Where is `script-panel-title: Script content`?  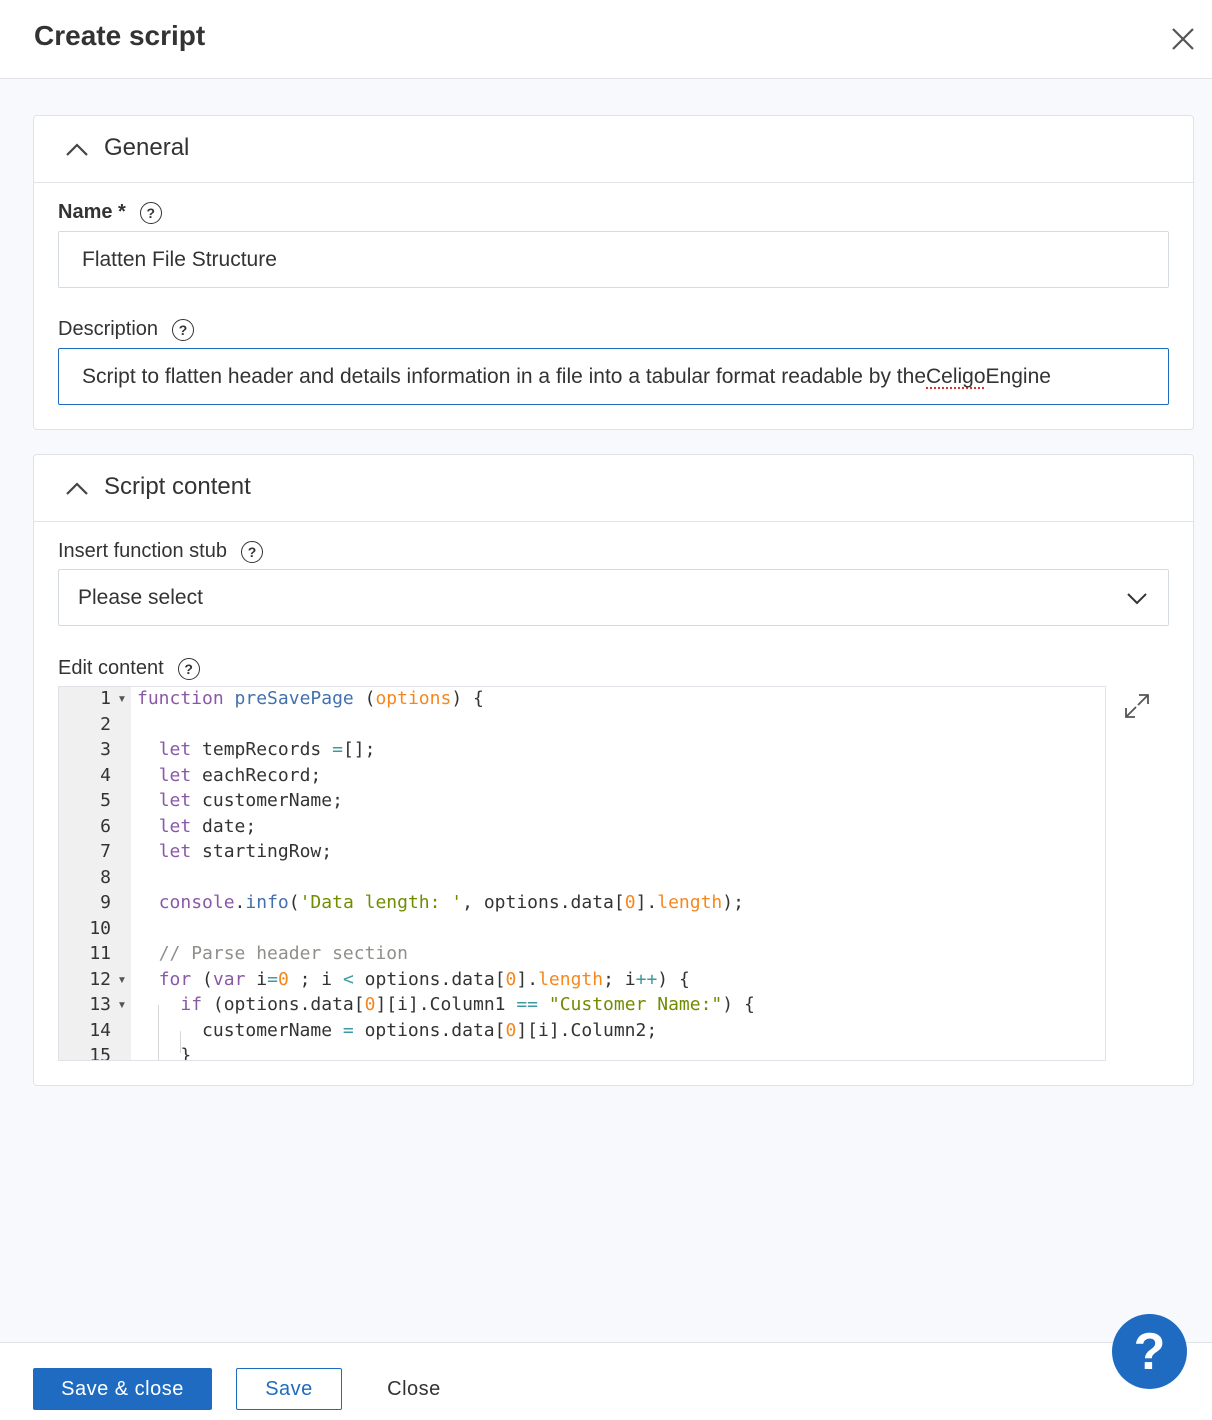
script-panel-title: Script content is located at coordinates (177, 486).